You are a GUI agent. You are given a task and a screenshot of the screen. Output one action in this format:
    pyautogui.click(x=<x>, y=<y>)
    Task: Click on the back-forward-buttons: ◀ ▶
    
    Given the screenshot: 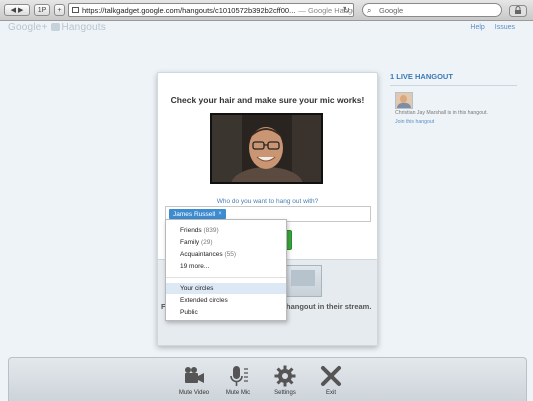 What is the action you would take?
    pyautogui.click(x=17, y=10)
    